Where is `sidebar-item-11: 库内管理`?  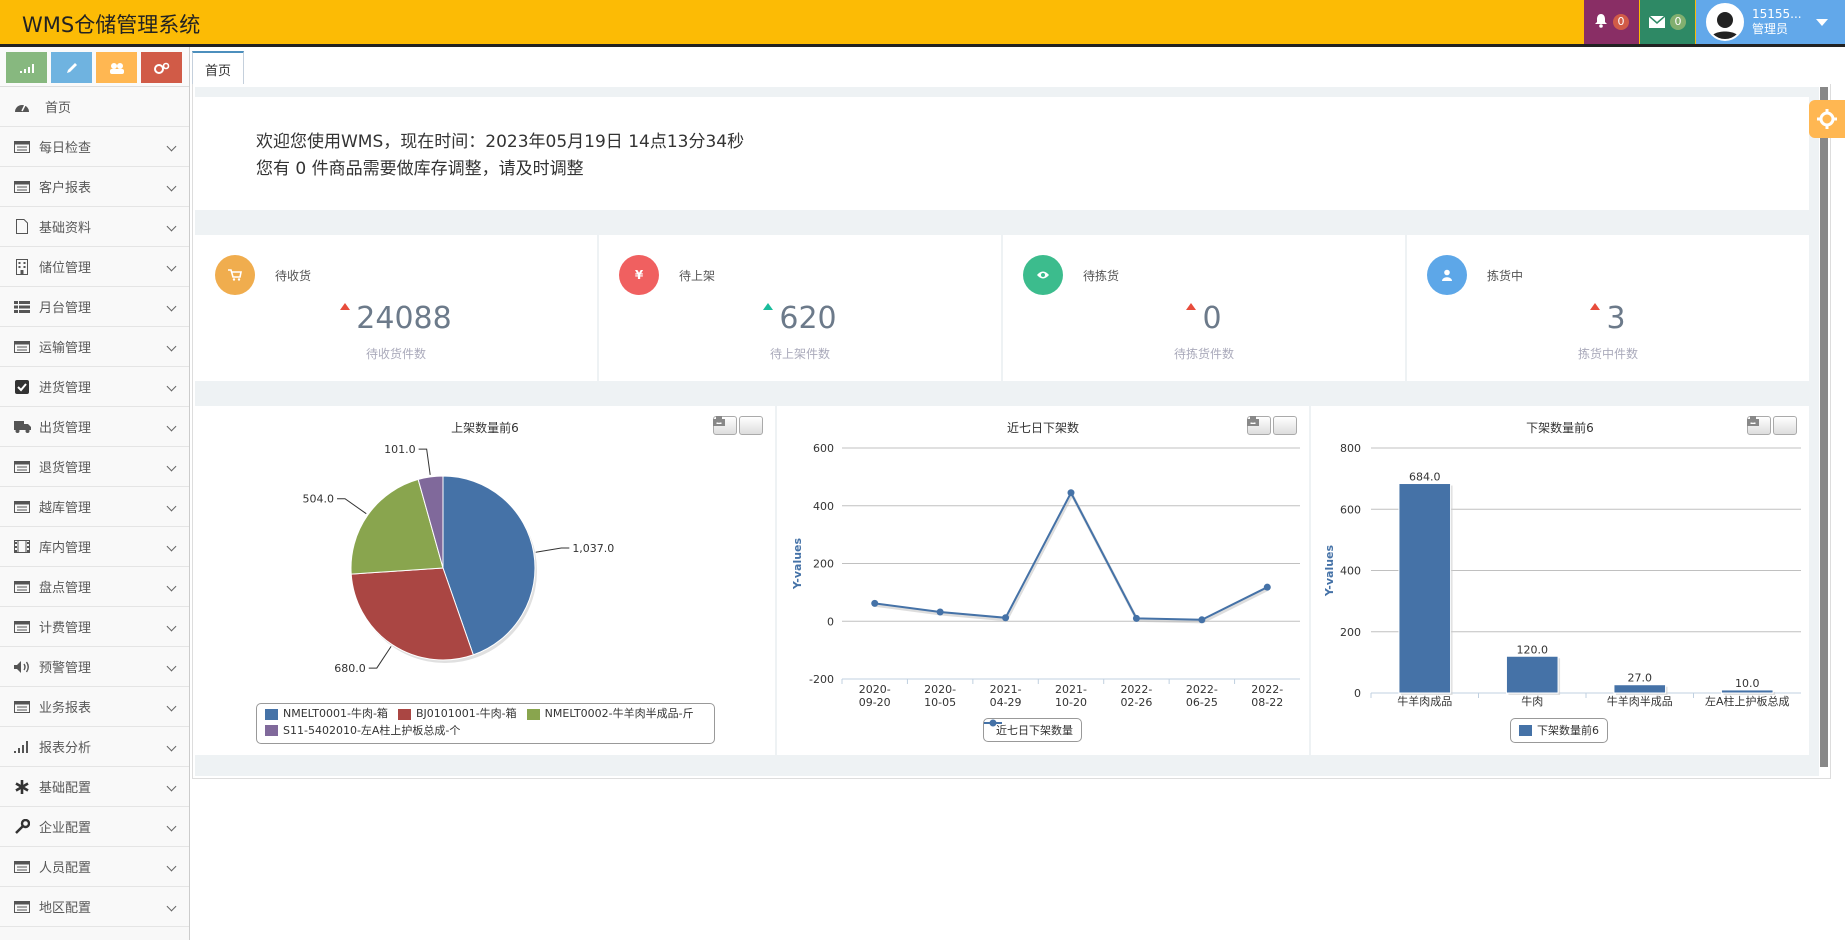
sidebar-item-11: 库内管理 is located at coordinates (94, 547).